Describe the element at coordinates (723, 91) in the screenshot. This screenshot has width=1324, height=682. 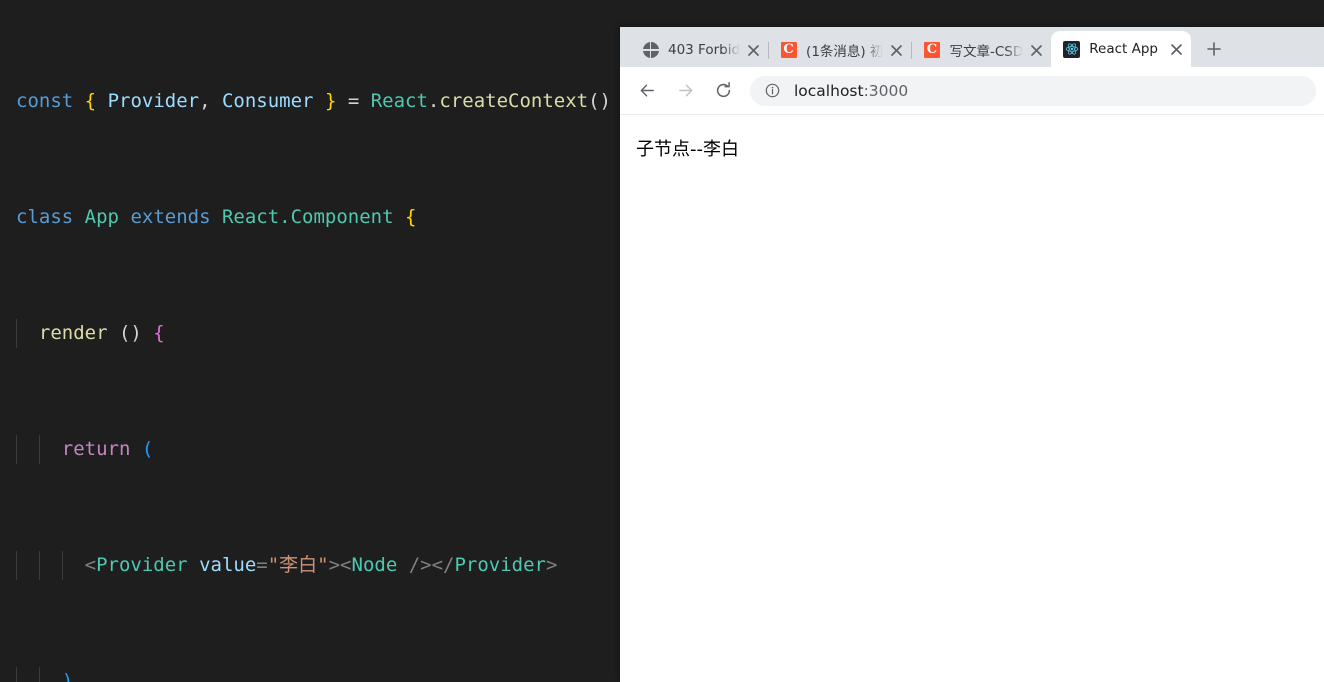
I see `reload-icon` at that location.